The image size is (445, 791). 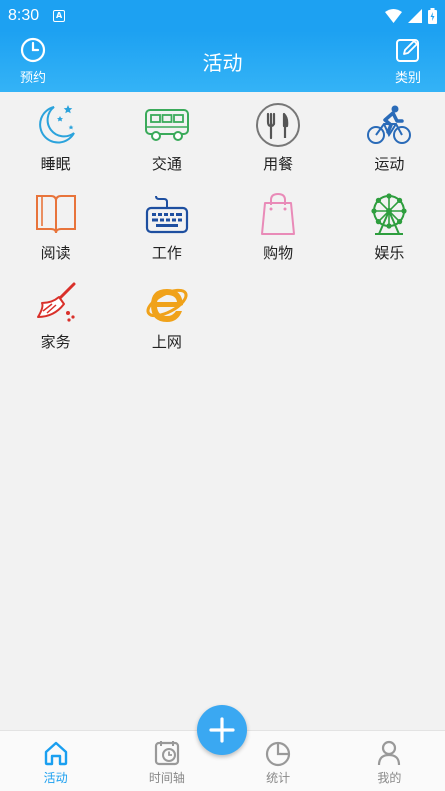 What do you see at coordinates (278, 778) in the screenshot?
I see `tab-label: 统计` at bounding box center [278, 778].